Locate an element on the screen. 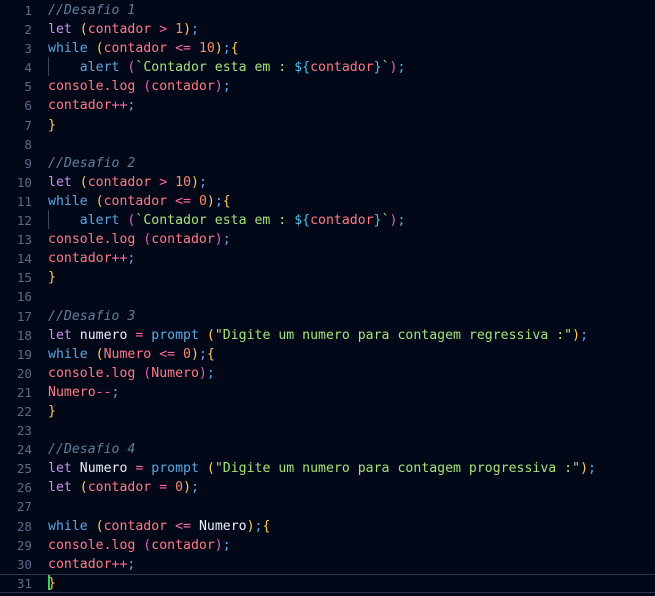  code-line: 14 contador++; is located at coordinates (327, 258).